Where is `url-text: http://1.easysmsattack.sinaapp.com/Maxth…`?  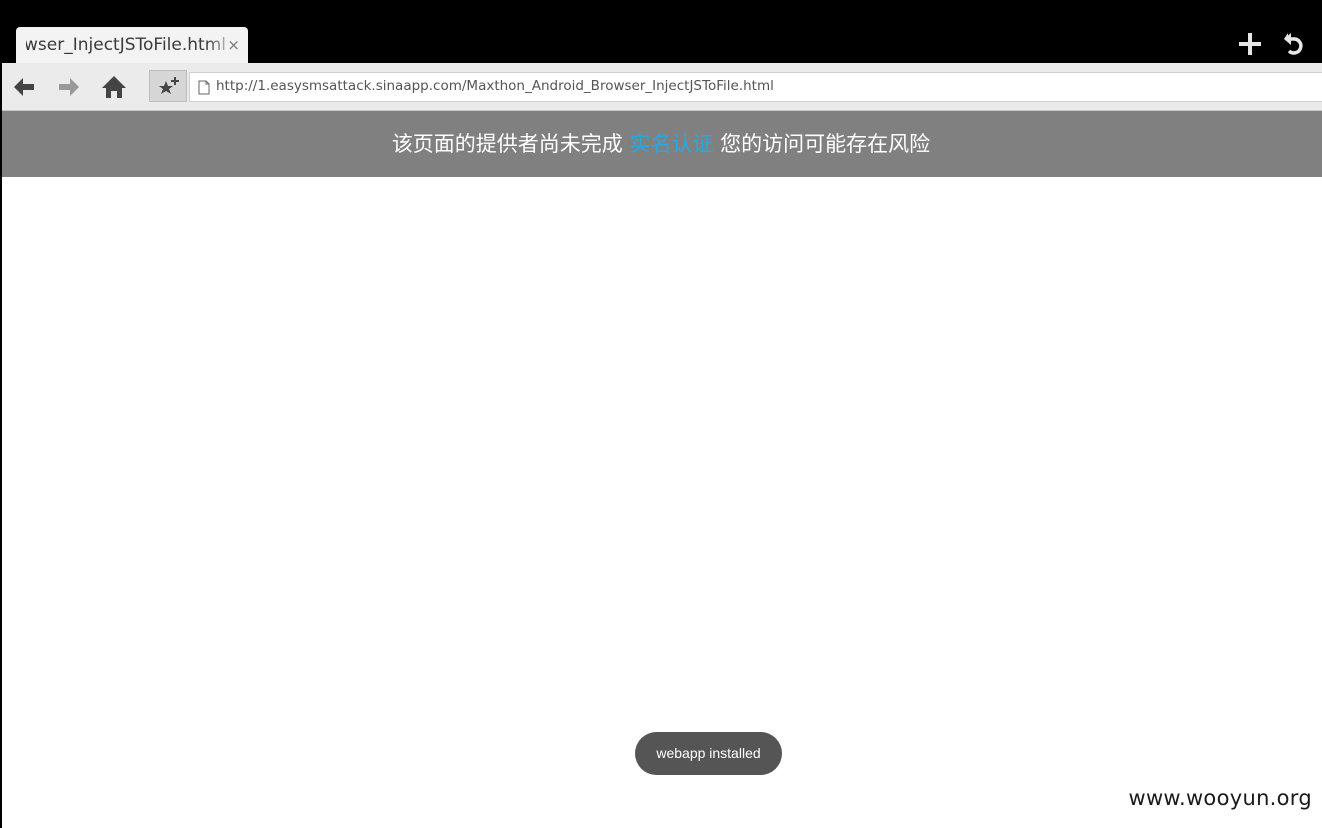
url-text: http://1.easysmsattack.sinaapp.com/Maxth… is located at coordinates (495, 86).